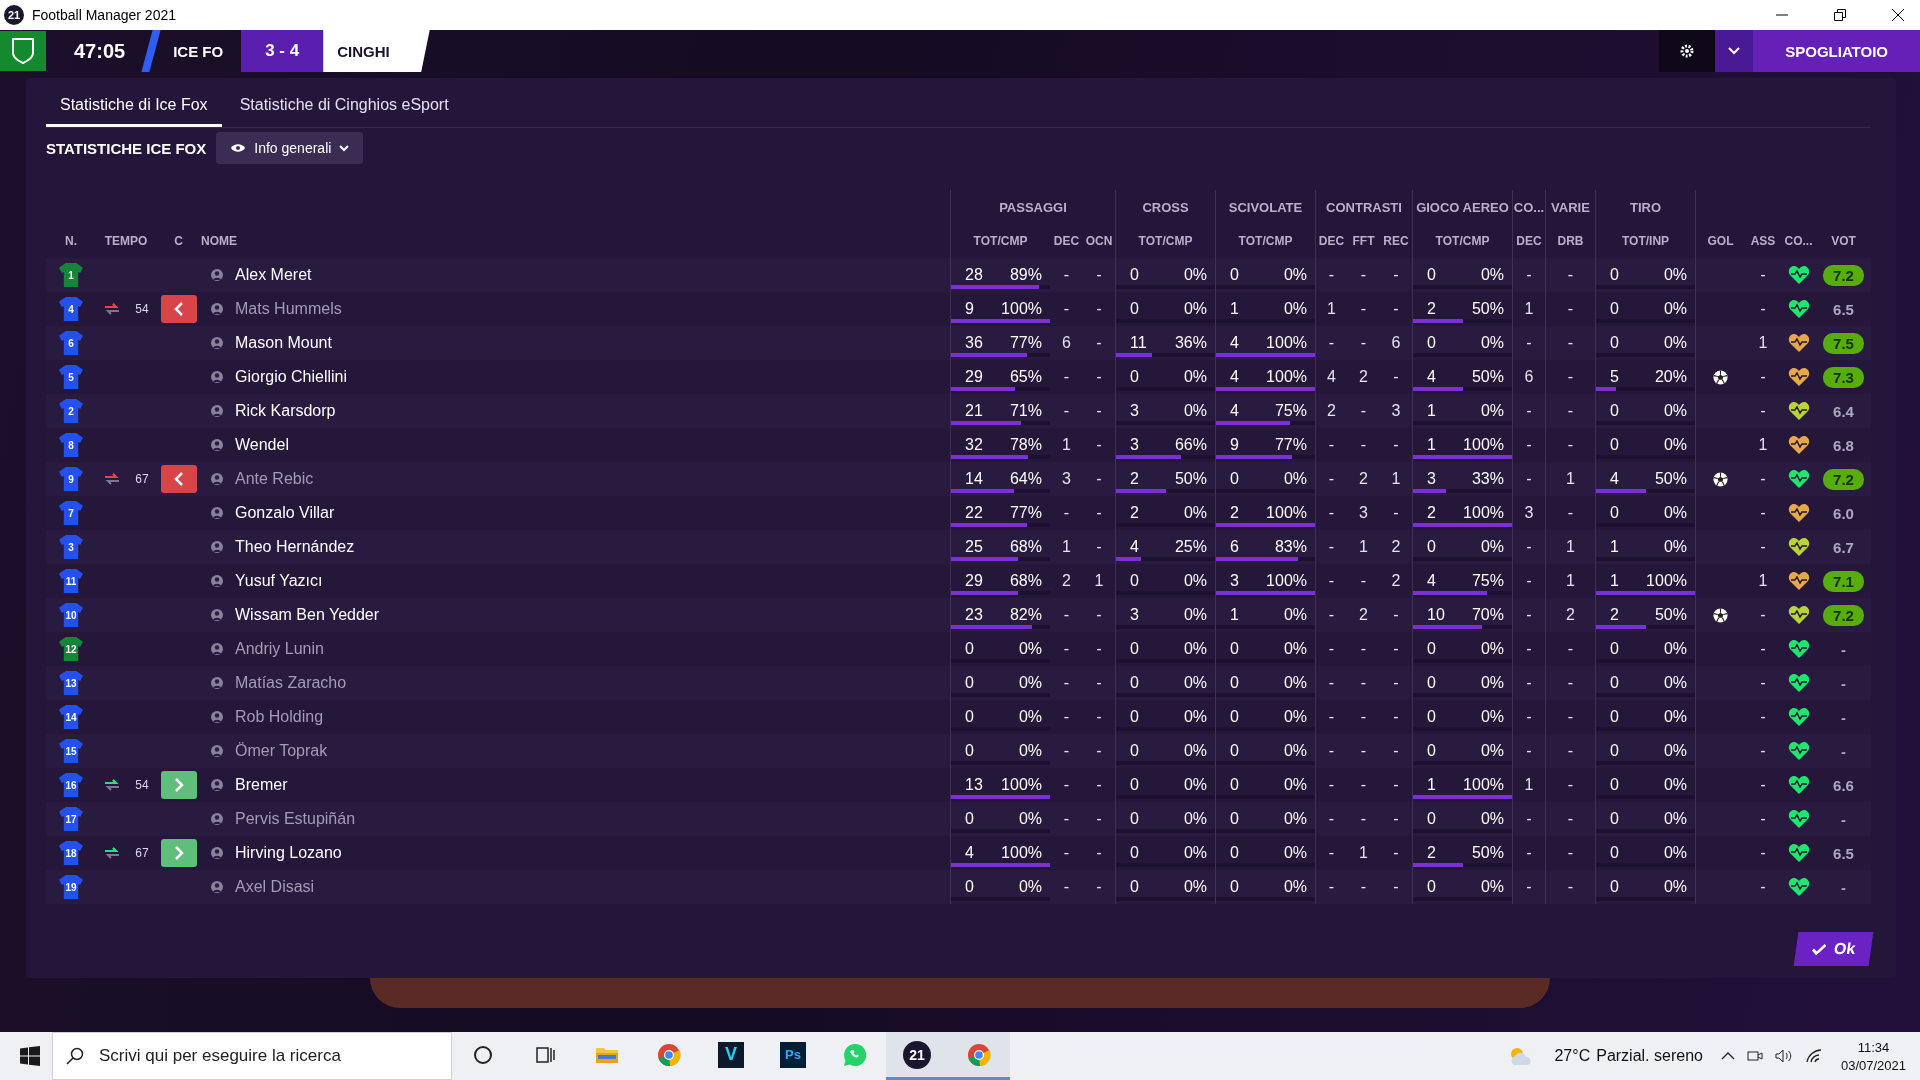  Describe the element at coordinates (974, 615) in the screenshot. I see `stat-value: 23` at that location.